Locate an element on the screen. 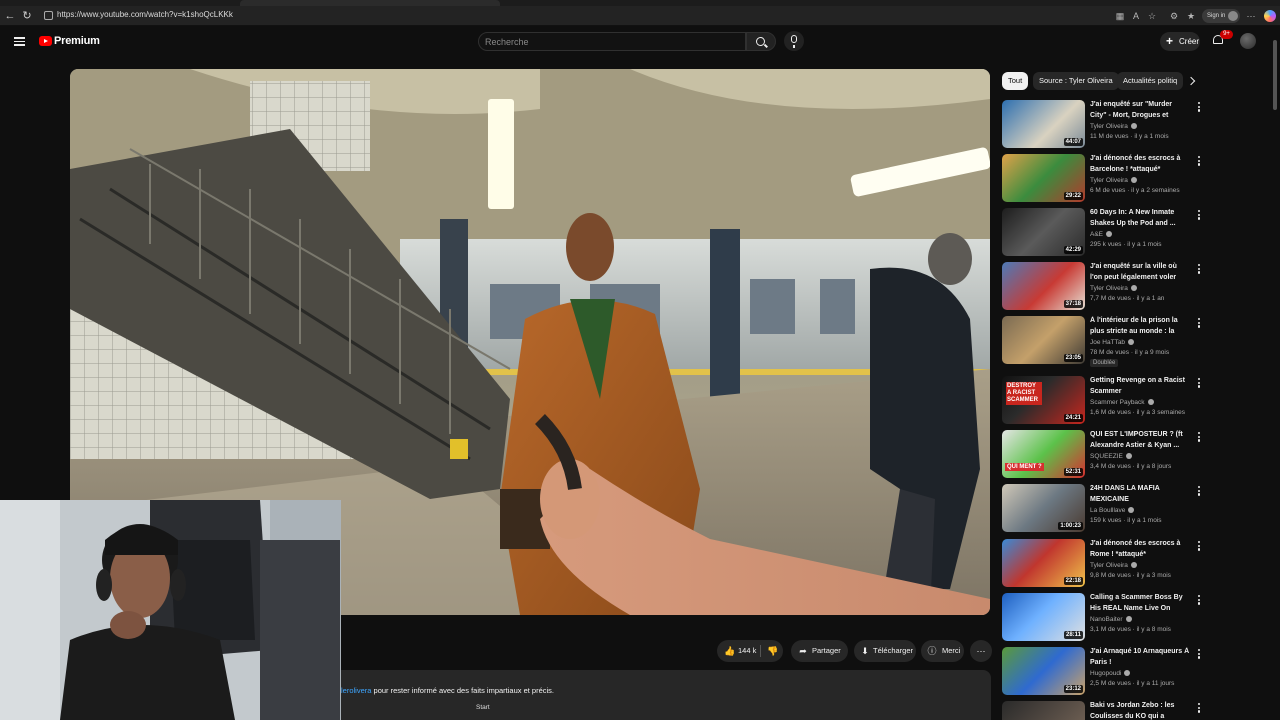 The width and height of the screenshot is (1280, 720). recommendation-channel: SQUEEZIE is located at coordinates (1111, 456).